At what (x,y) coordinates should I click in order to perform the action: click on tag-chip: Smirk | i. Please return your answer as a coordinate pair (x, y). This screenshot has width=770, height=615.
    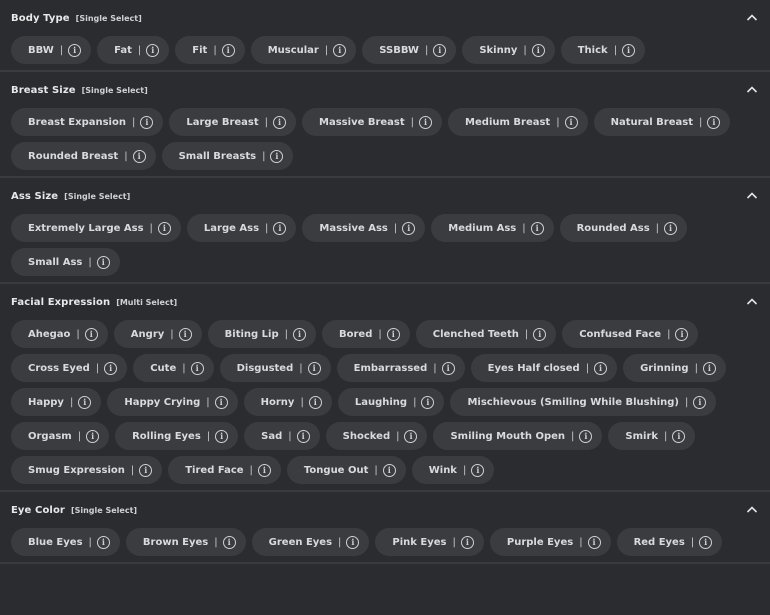
    Looking at the image, I should click on (652, 436).